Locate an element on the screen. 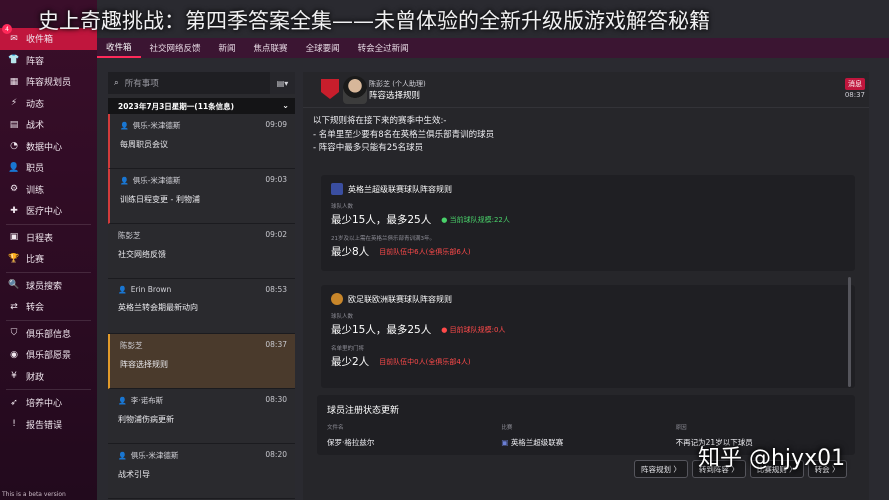 This screenshot has height=500, width=889. date-group-header: 2023年7月3日星期一(11条信息) ⌄ is located at coordinates (201, 106).